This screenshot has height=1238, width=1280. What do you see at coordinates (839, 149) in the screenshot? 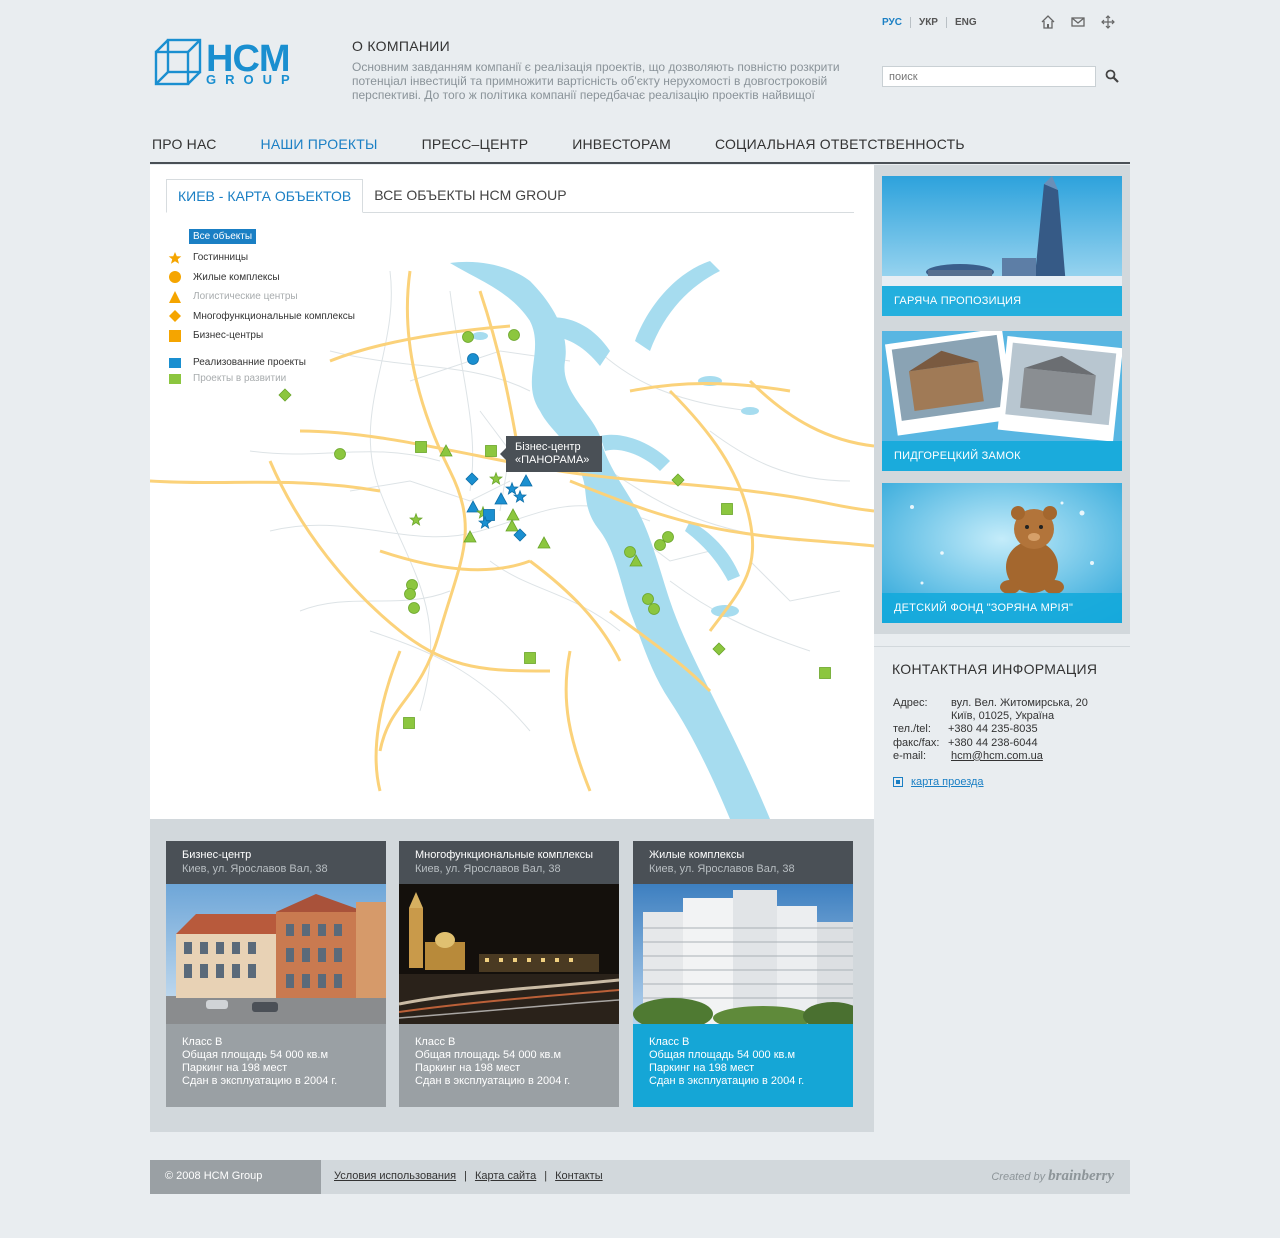
I see `nav-social: СОЦИАЛЬНАЯ ОТВЕТСТВЕННОСТЬ` at bounding box center [839, 149].